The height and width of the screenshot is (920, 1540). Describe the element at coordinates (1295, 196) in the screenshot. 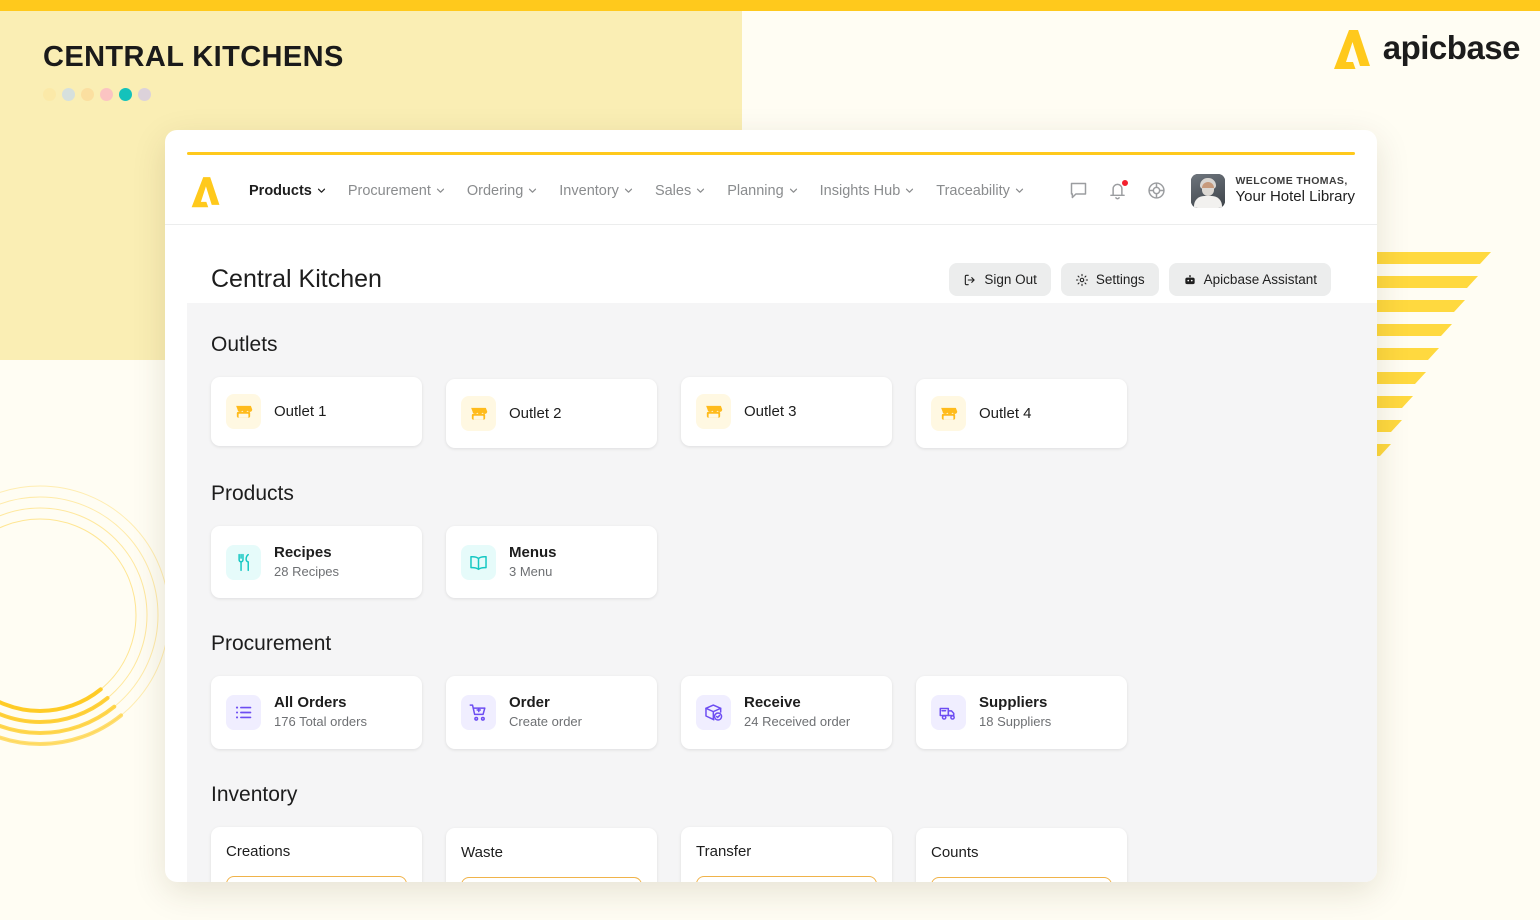

I see `user-library: Your Hotel Library` at that location.